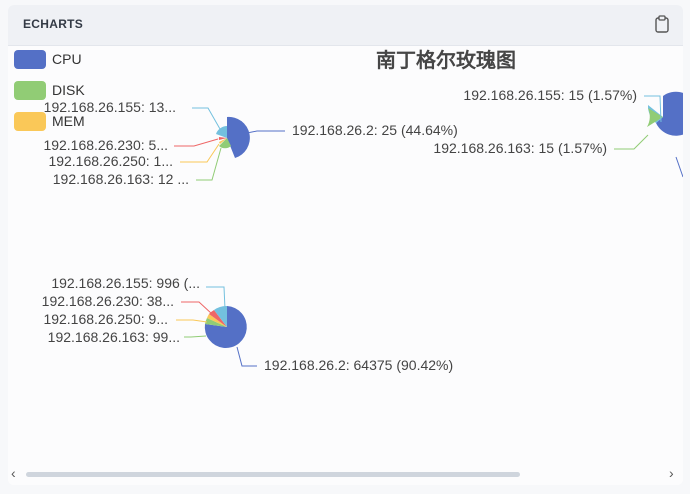 This screenshot has height=494, width=690. I want to click on disk-label-155: 192.168.26.155: 15 (1.57%), so click(550, 95).